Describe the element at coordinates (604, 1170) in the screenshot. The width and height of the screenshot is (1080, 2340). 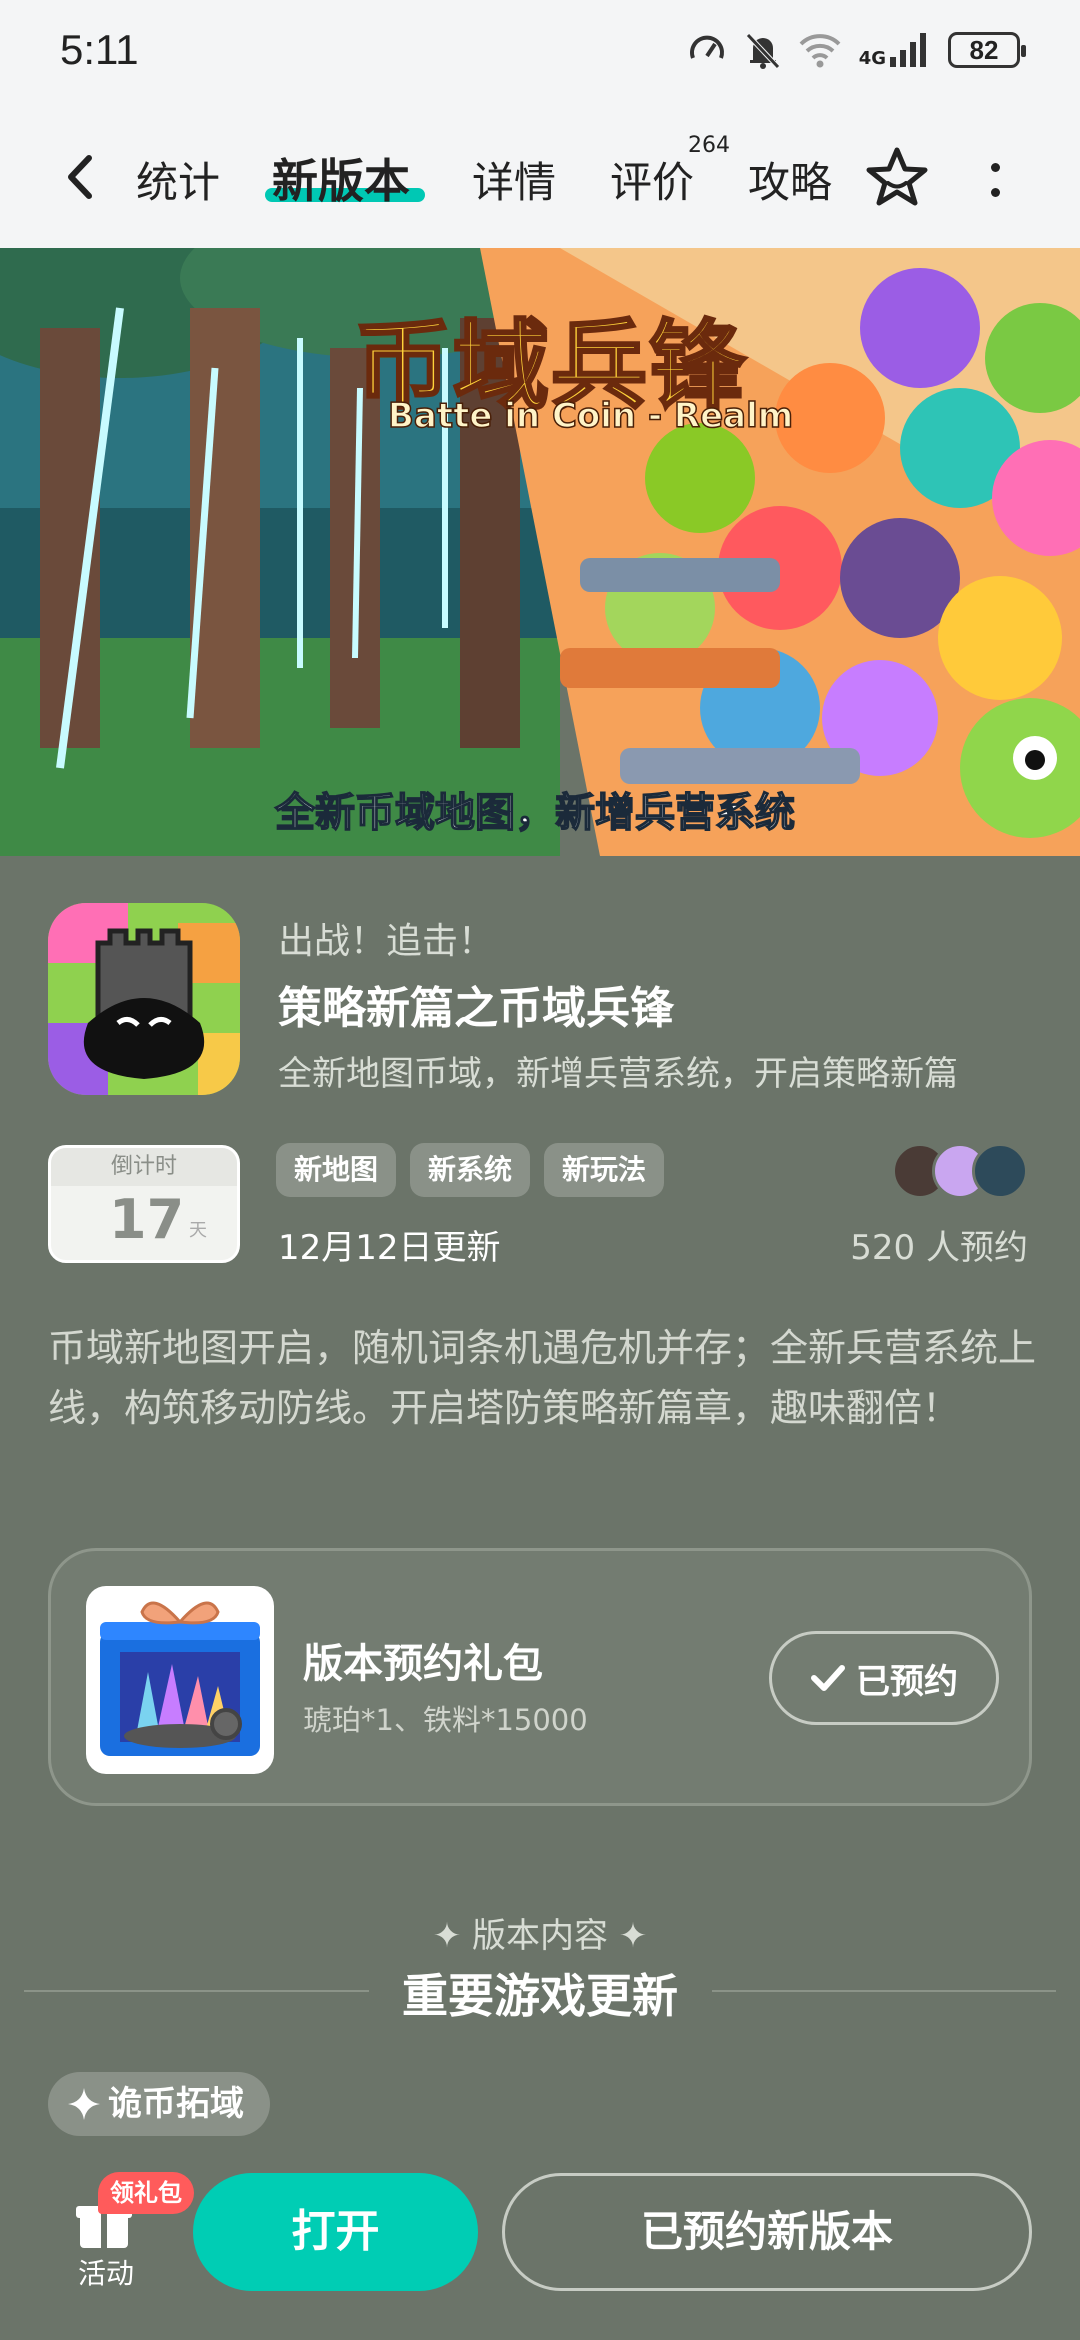
I see `tag-new-gameplay: 新玩法` at that location.